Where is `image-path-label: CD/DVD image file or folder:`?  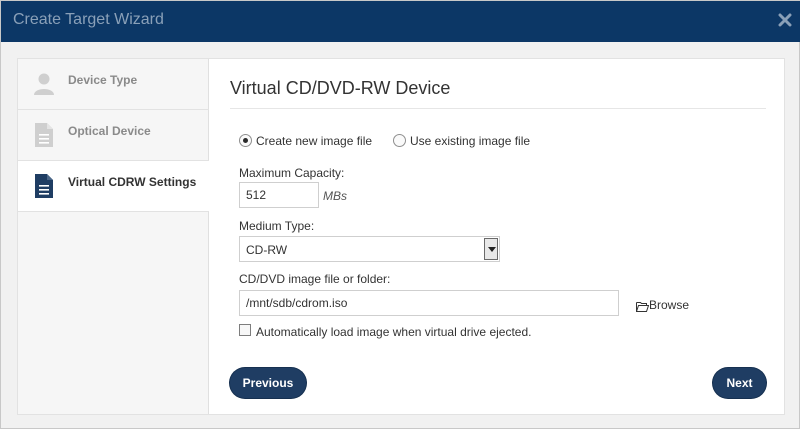 image-path-label: CD/DVD image file or folder: is located at coordinates (315, 279).